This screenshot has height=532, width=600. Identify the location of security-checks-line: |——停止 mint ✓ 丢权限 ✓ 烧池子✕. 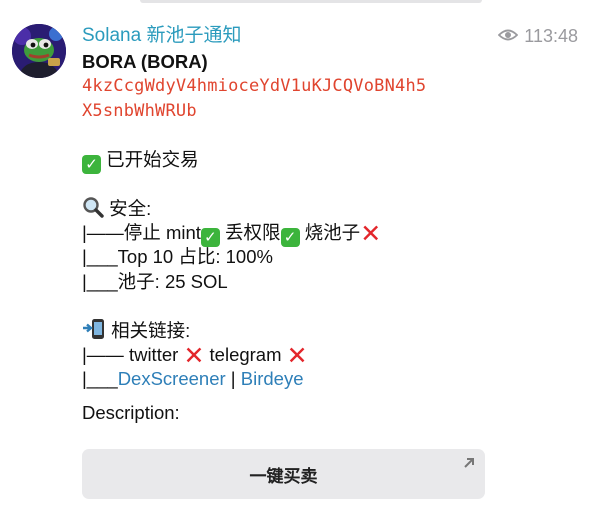
(337, 233).